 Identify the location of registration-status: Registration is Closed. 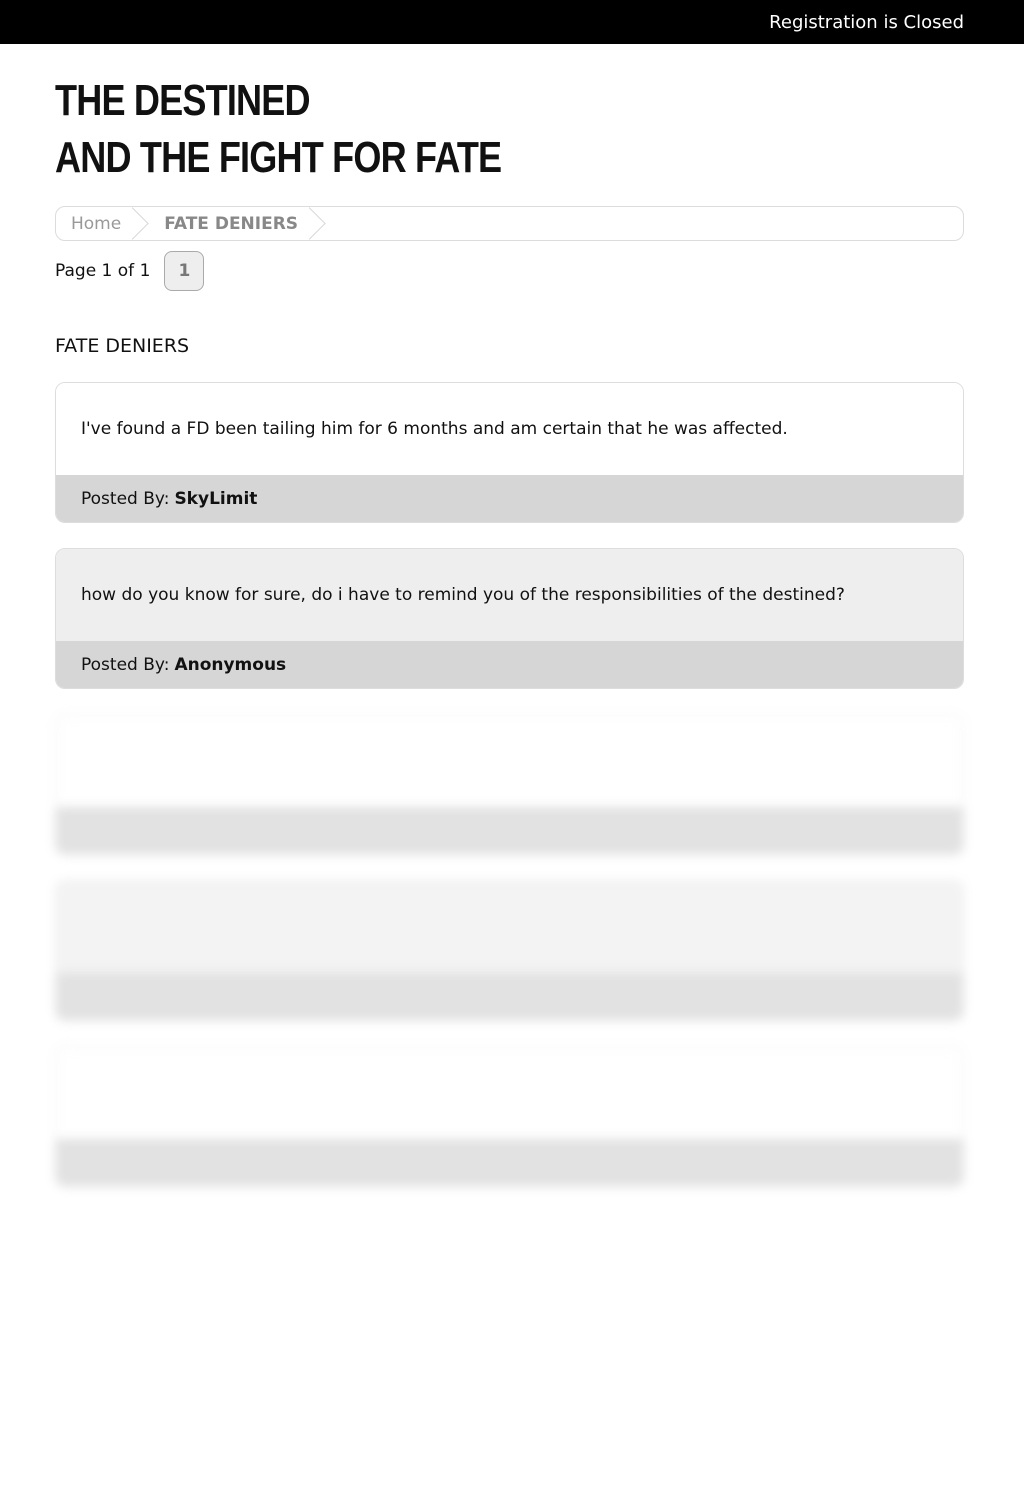
(866, 22).